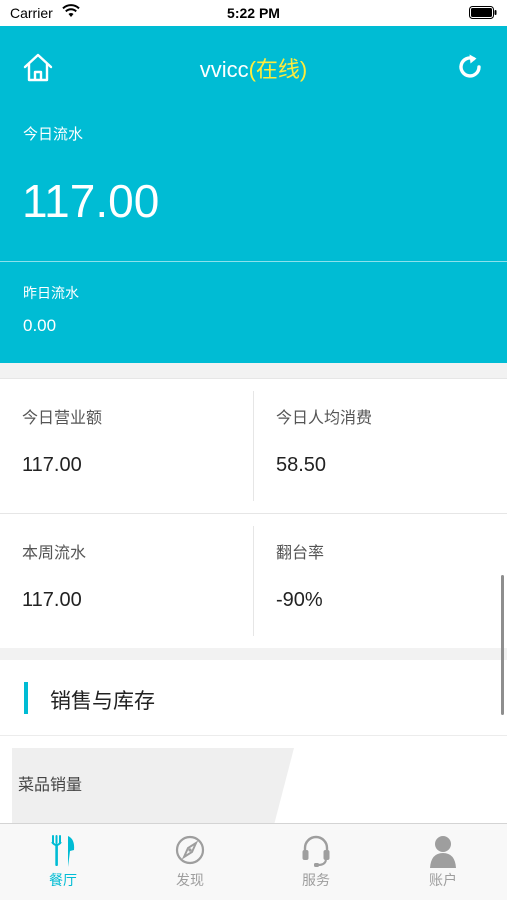  What do you see at coordinates (443, 880) in the screenshot?
I see `tab-label: 账户` at bounding box center [443, 880].